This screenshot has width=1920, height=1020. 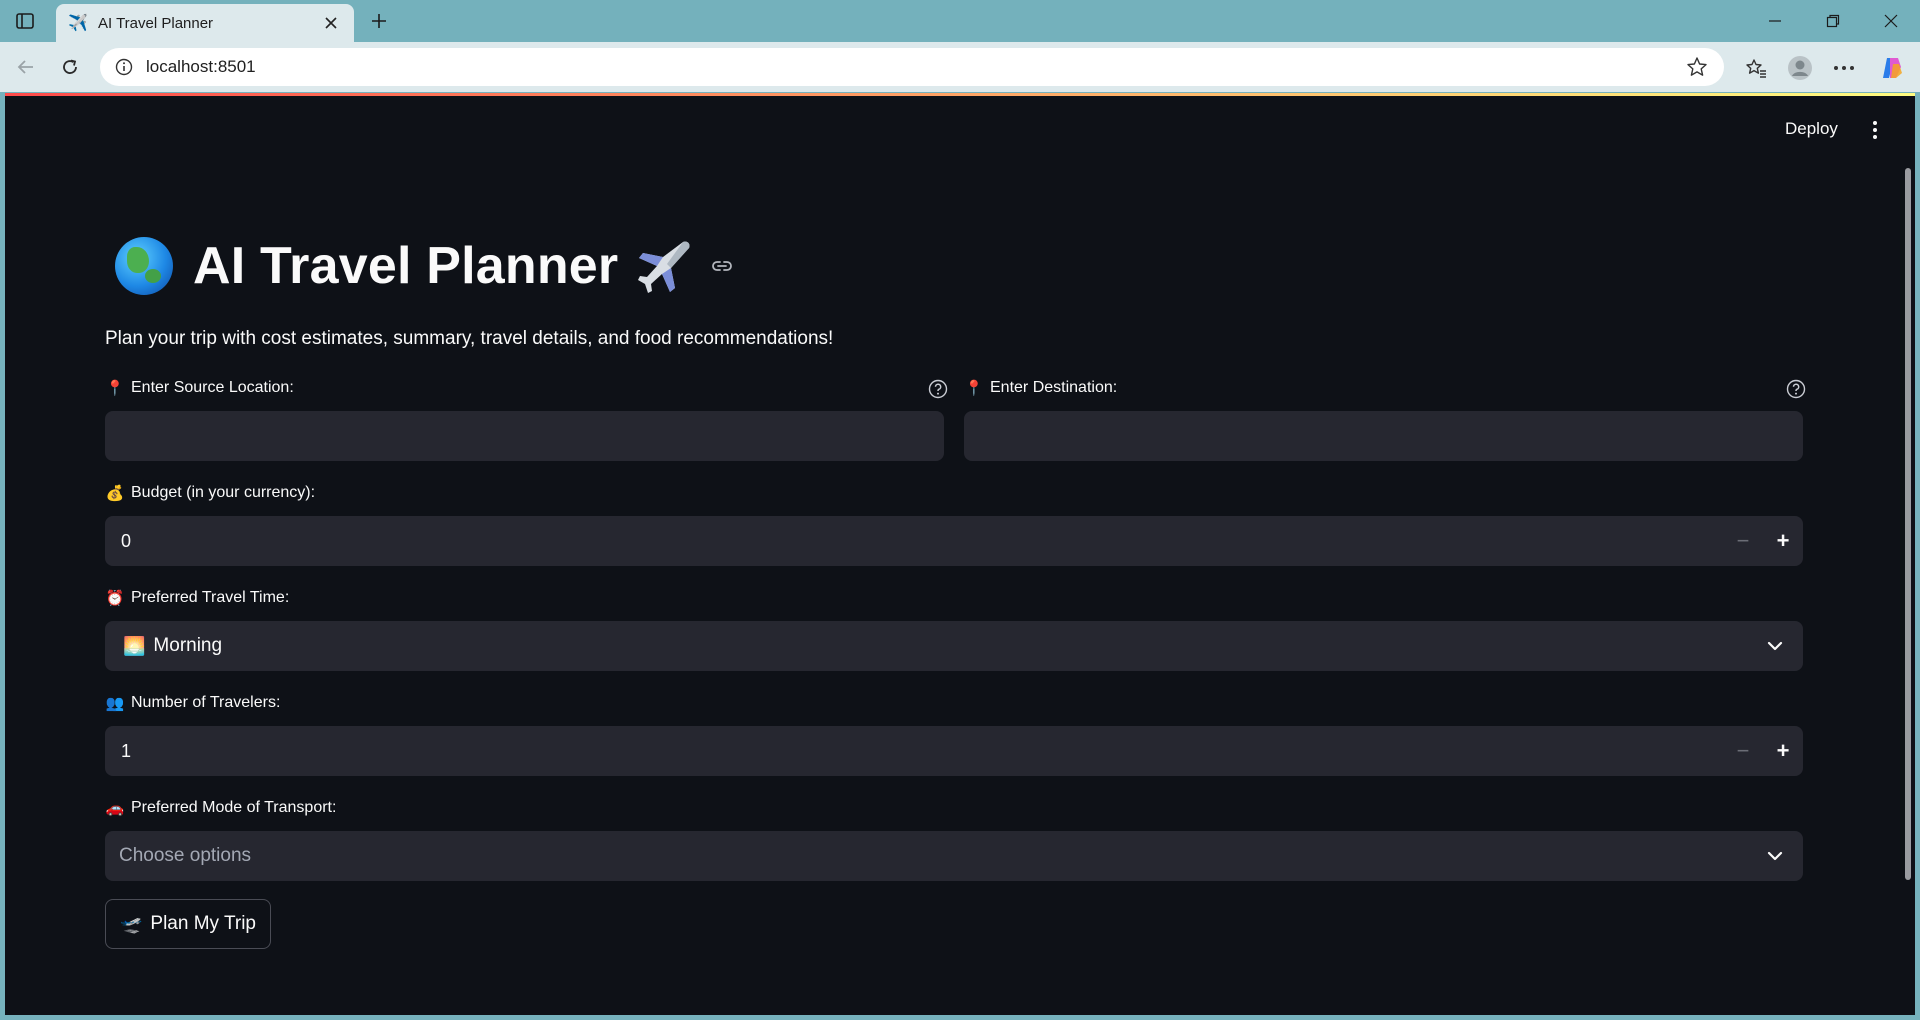 I want to click on alarm-clock-icon: ⏰, so click(x=115, y=598).